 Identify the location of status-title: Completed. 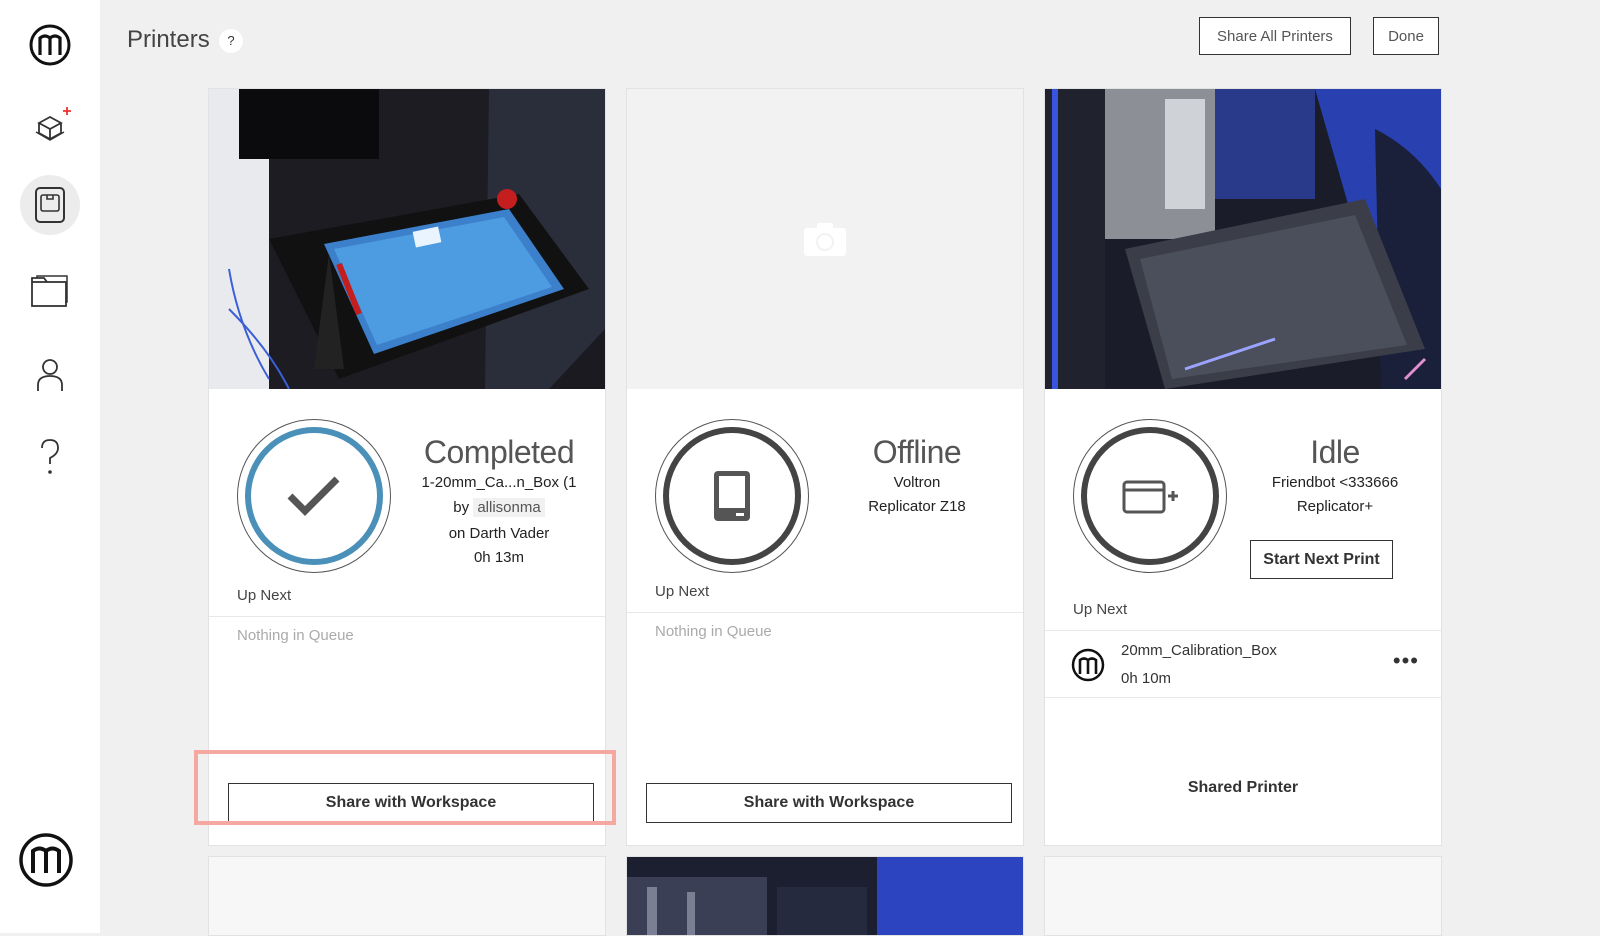
(499, 452).